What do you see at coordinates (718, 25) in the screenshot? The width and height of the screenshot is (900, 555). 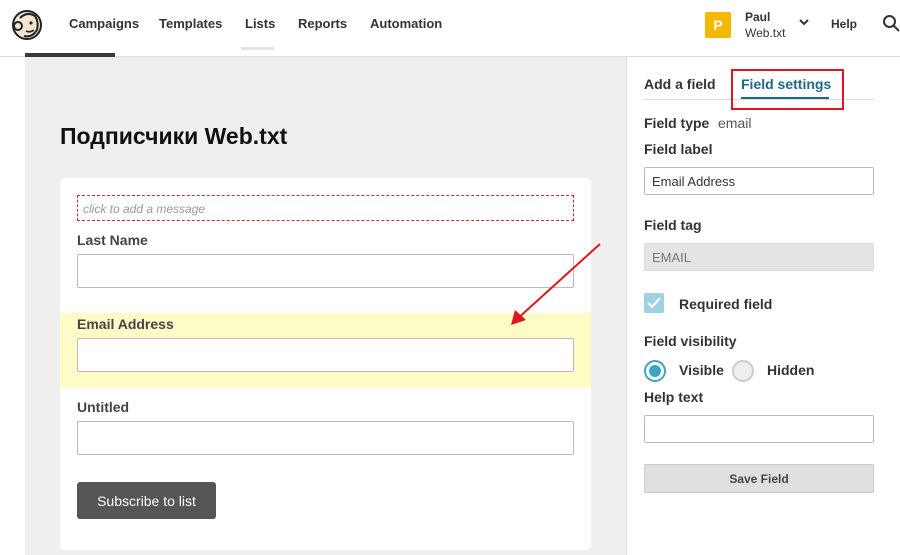 I see `avatar: P` at bounding box center [718, 25].